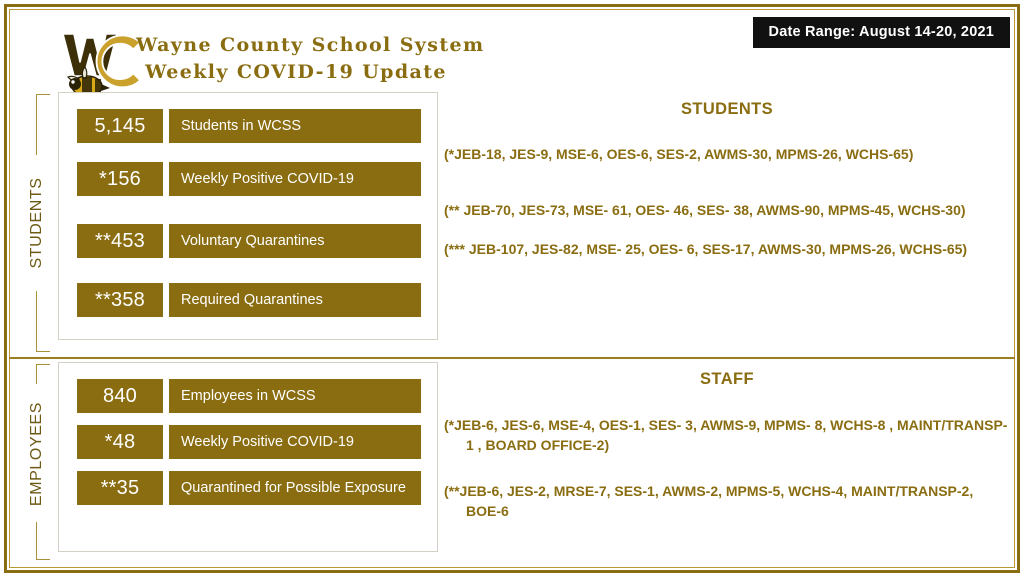 This screenshot has height=577, width=1024. I want to click on students-row-positive: *156 Weekly Positive COVID-19, so click(249, 179).